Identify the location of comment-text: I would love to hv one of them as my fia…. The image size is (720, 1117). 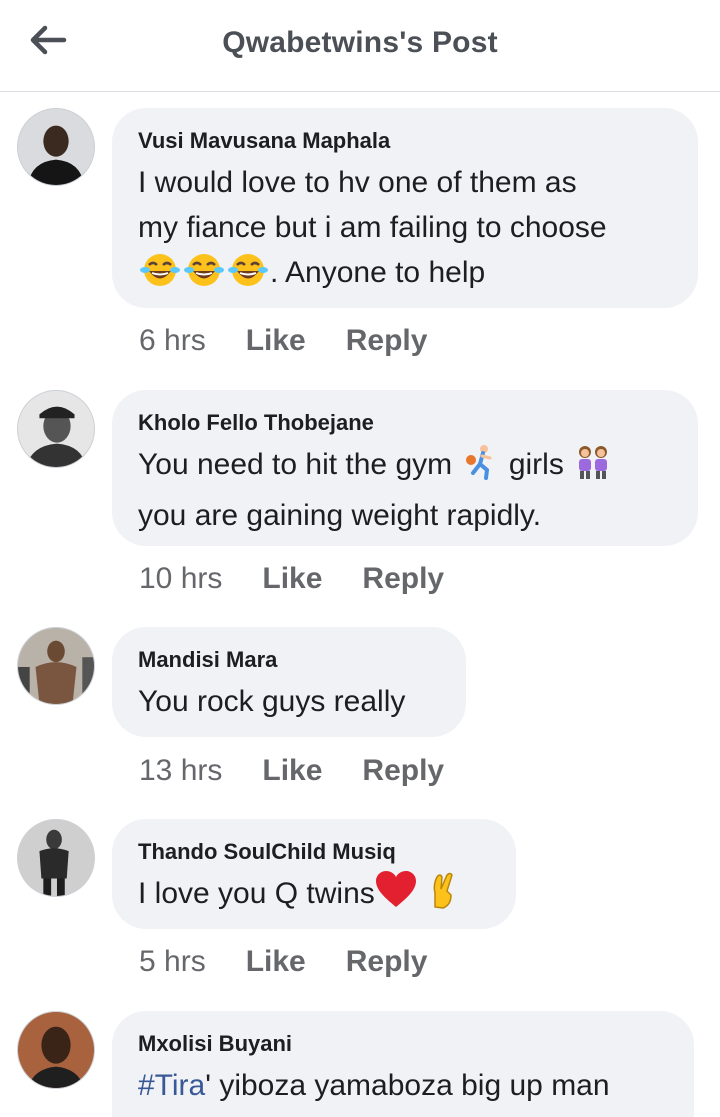
(405, 230).